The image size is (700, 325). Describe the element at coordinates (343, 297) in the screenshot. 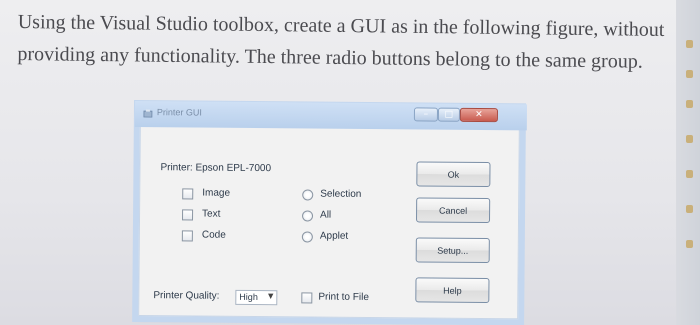

I see `print-to-file-label: Print to File` at that location.